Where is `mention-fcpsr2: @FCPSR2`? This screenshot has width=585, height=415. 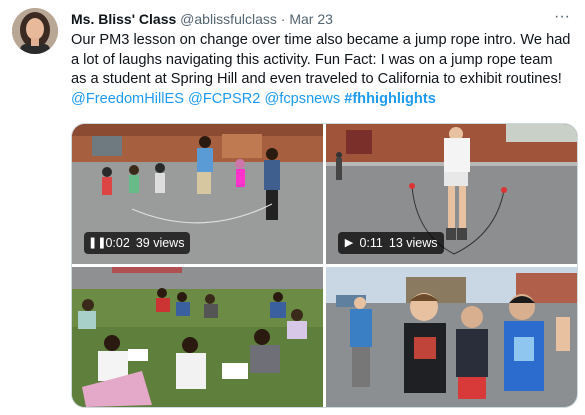
mention-fcpsr2: @FCPSR2 is located at coordinates (224, 99).